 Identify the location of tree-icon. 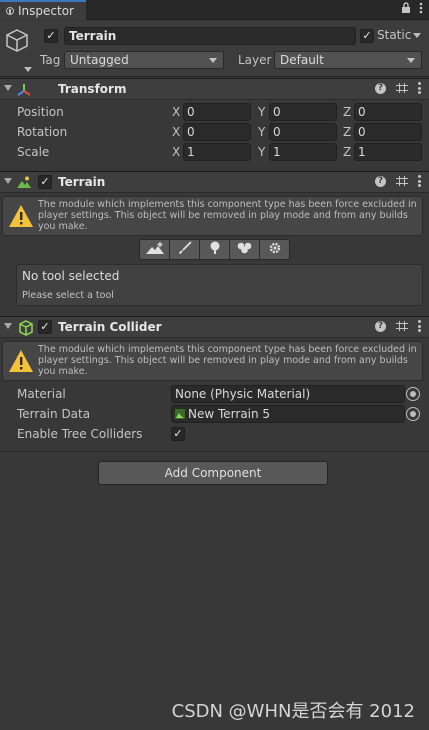
(215, 249).